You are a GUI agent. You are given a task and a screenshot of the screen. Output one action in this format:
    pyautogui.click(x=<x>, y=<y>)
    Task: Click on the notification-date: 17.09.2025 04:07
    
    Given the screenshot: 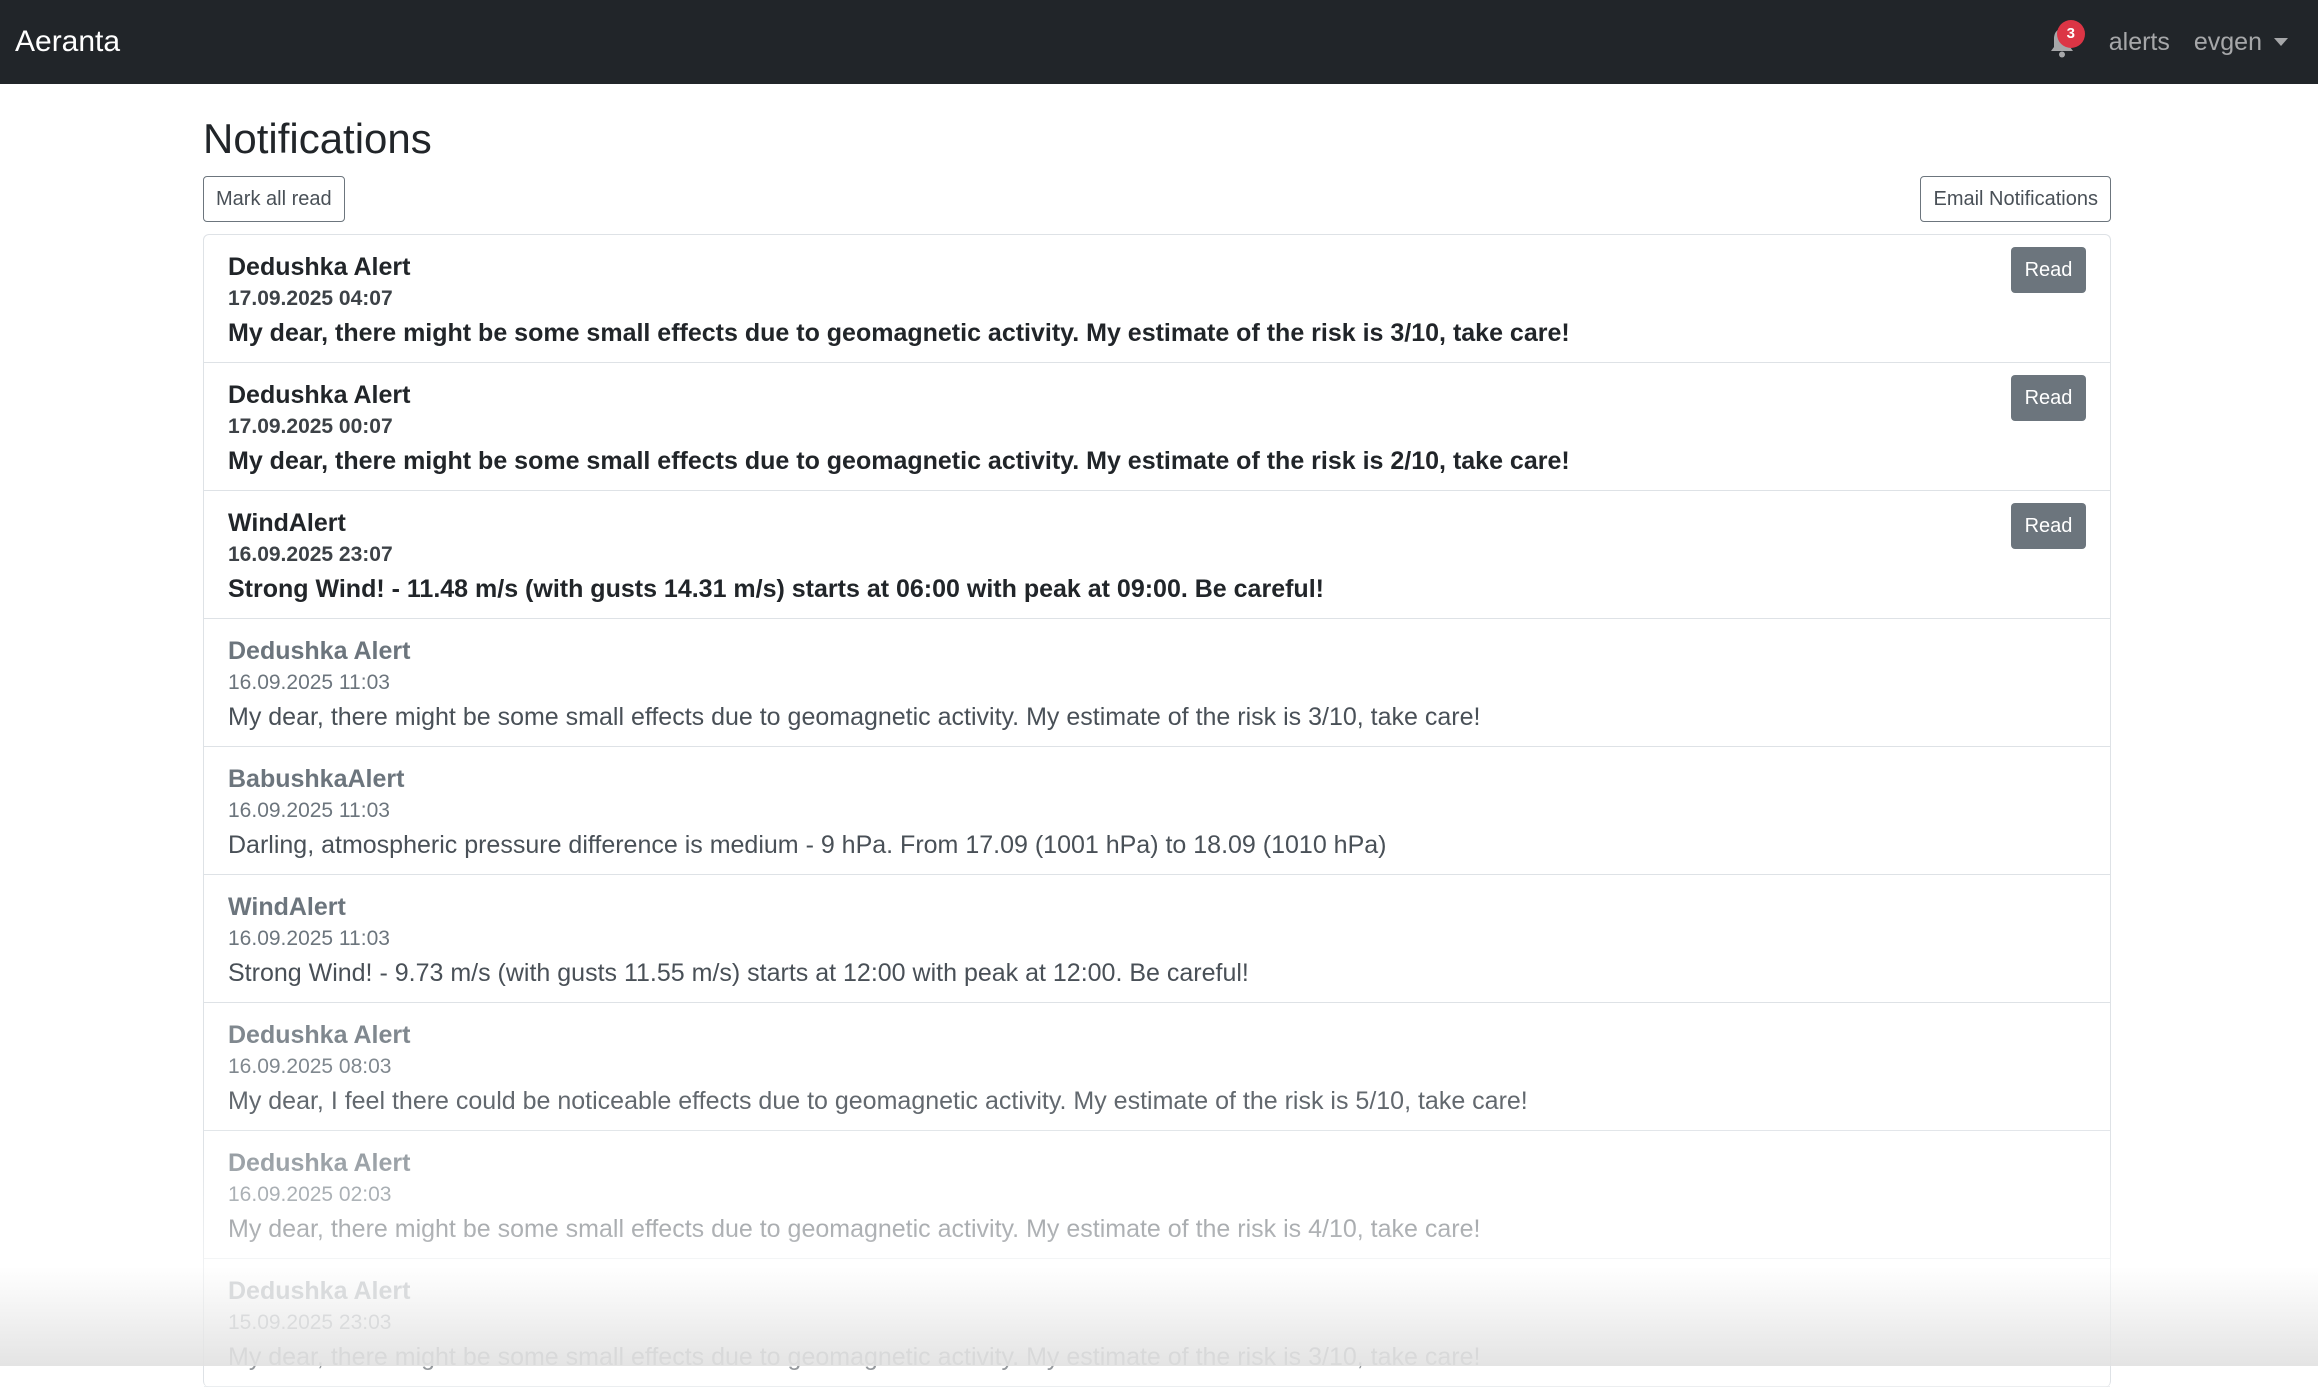 What is the action you would take?
    pyautogui.click(x=310, y=298)
    